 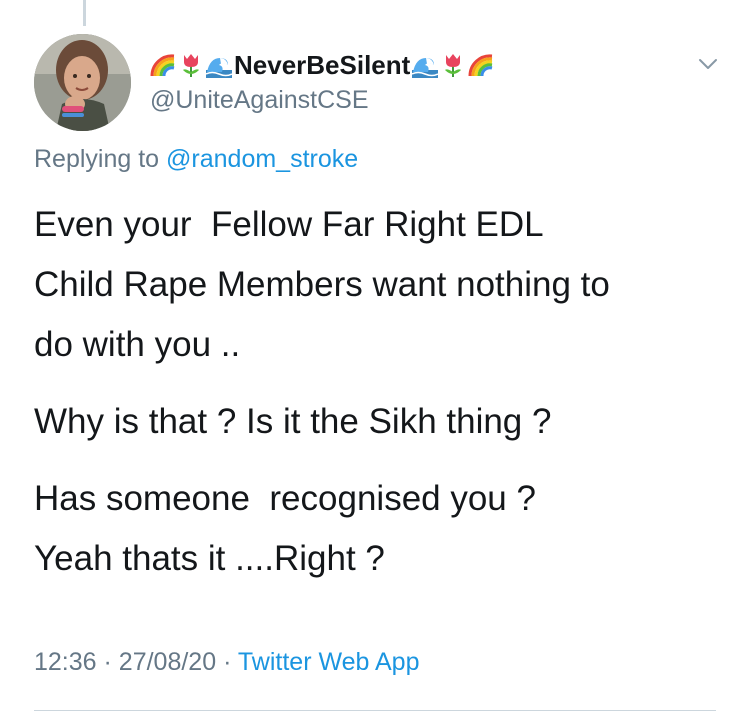 What do you see at coordinates (289, 224) in the screenshot?
I see `tweet-text-line: Even your Fellow Far Right EDL` at bounding box center [289, 224].